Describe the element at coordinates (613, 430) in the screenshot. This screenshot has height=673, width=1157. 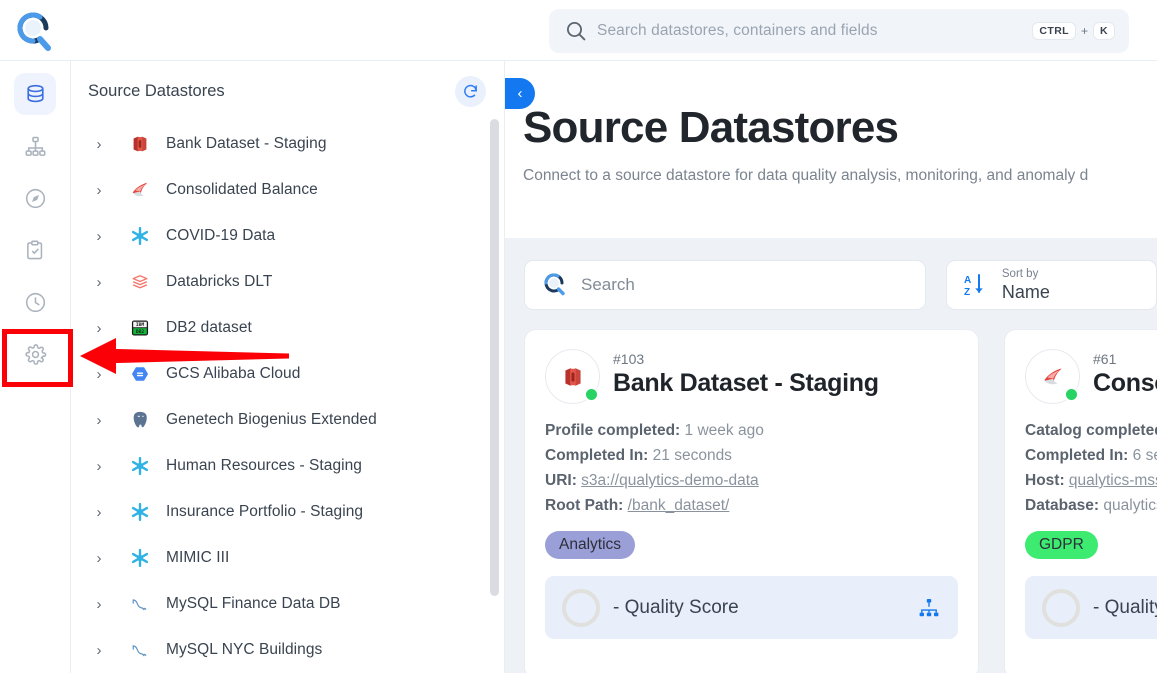
I see `meta-key: Profile completed:` at that location.